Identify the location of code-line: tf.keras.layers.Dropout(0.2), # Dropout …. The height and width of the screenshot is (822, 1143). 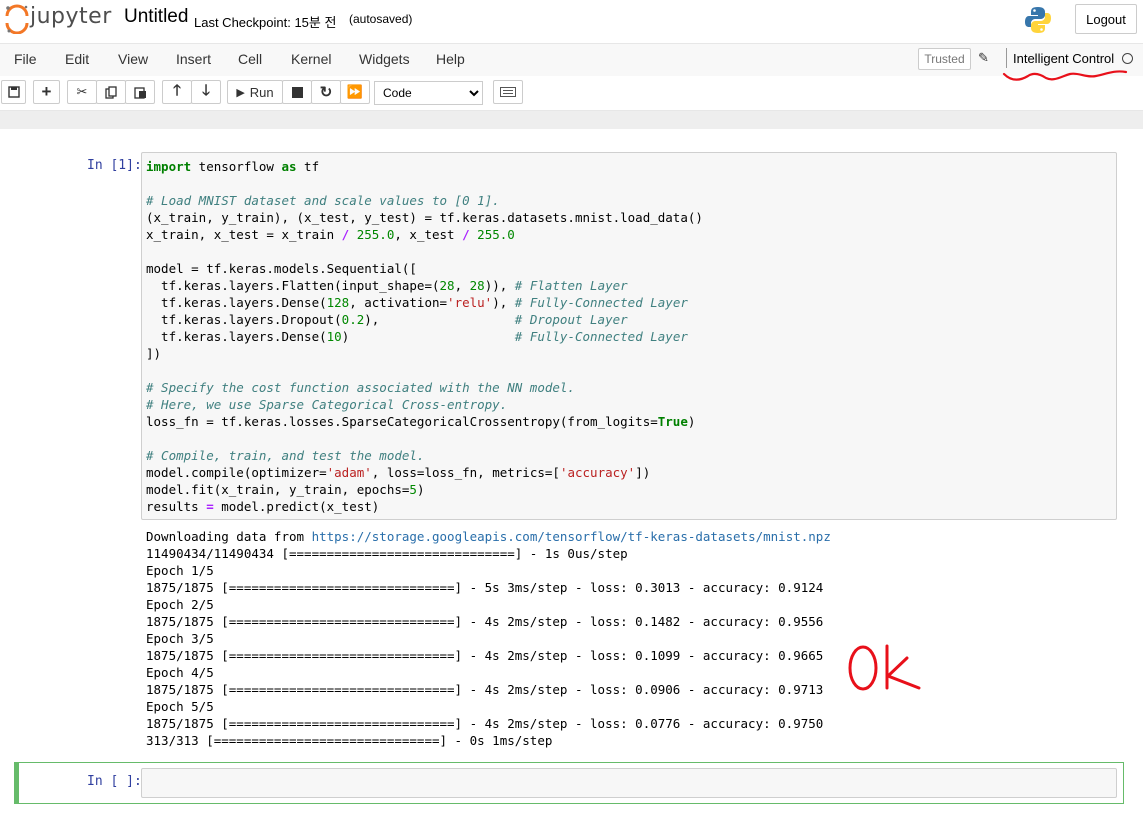
(387, 319).